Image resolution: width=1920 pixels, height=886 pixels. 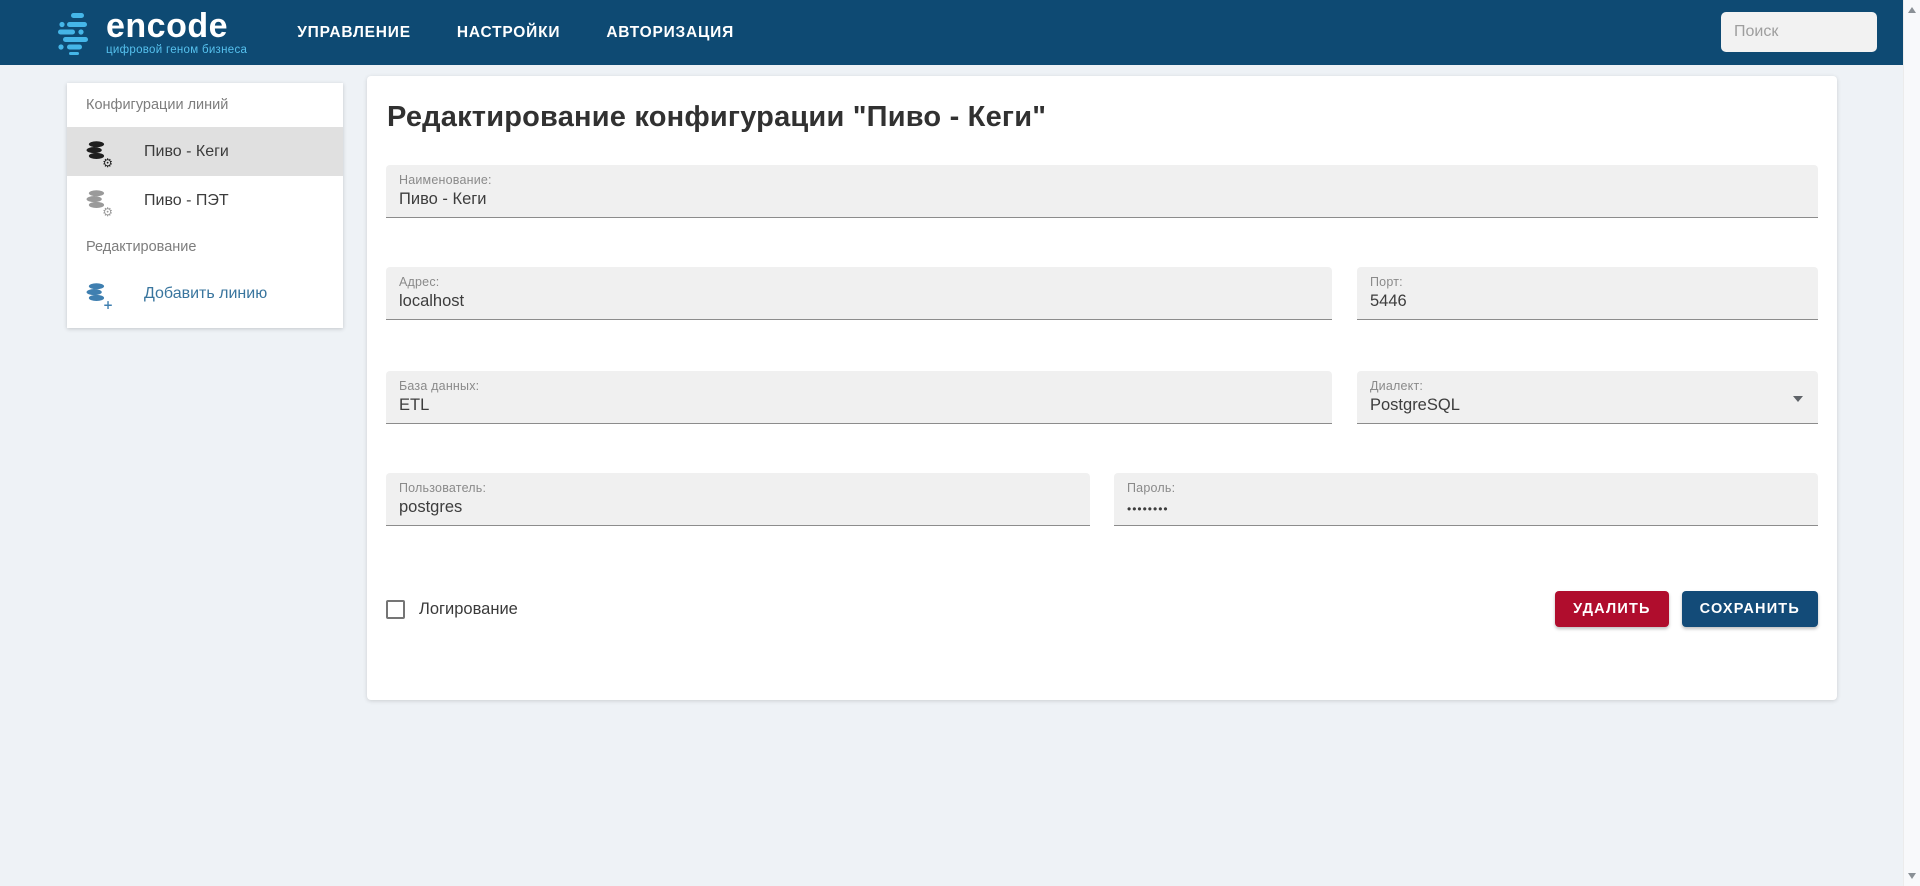 I want to click on sidebar-item-label: Пиво - ПЭТ, so click(x=186, y=200).